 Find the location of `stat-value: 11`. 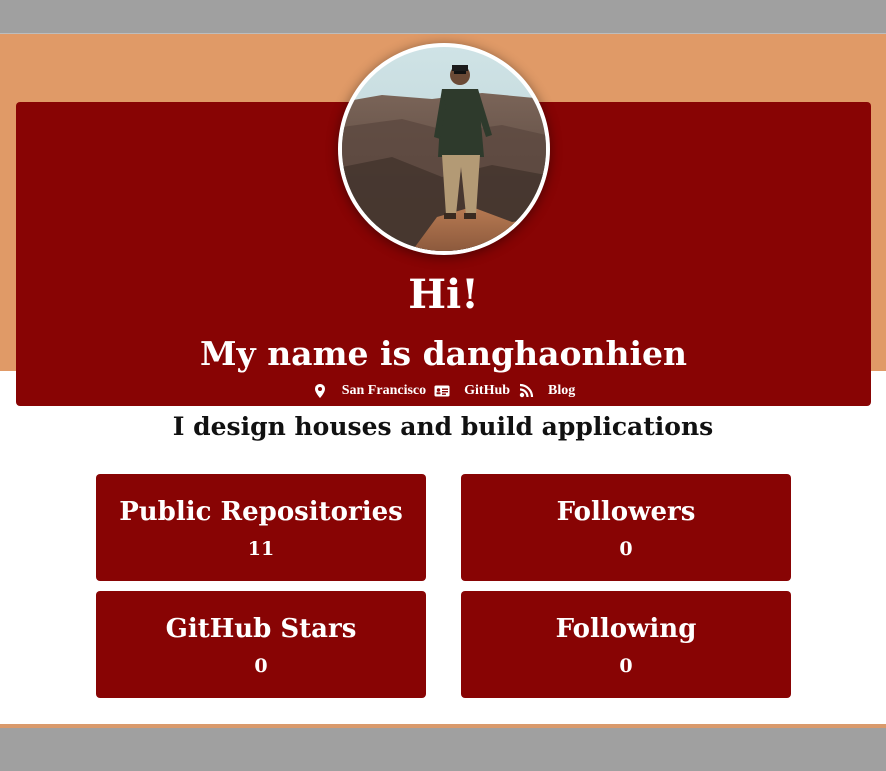

stat-value: 11 is located at coordinates (261, 549).